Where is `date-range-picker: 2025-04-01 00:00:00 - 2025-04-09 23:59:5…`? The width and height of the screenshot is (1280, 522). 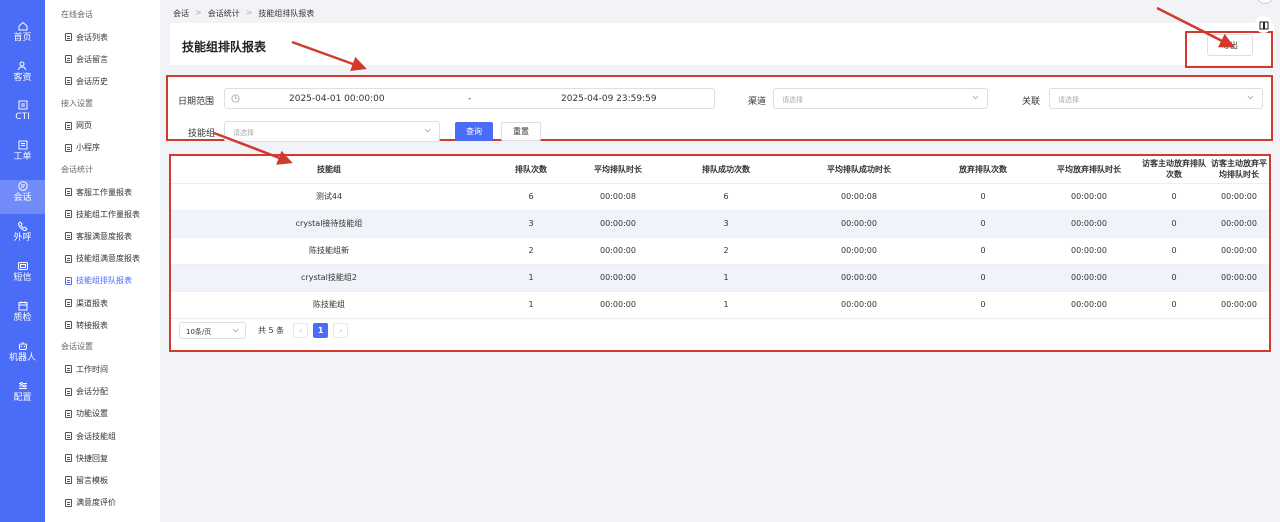
date-range-picker: 2025-04-01 00:00:00 - 2025-04-09 23:59:5… is located at coordinates (469, 98).